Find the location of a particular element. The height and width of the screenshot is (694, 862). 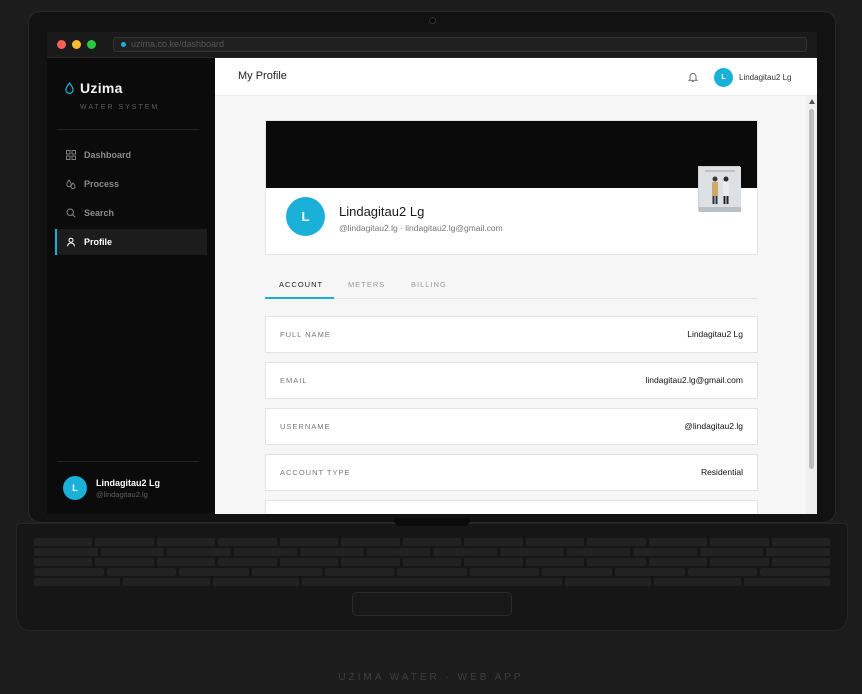

laptop-hinge is located at coordinates (432, 522).